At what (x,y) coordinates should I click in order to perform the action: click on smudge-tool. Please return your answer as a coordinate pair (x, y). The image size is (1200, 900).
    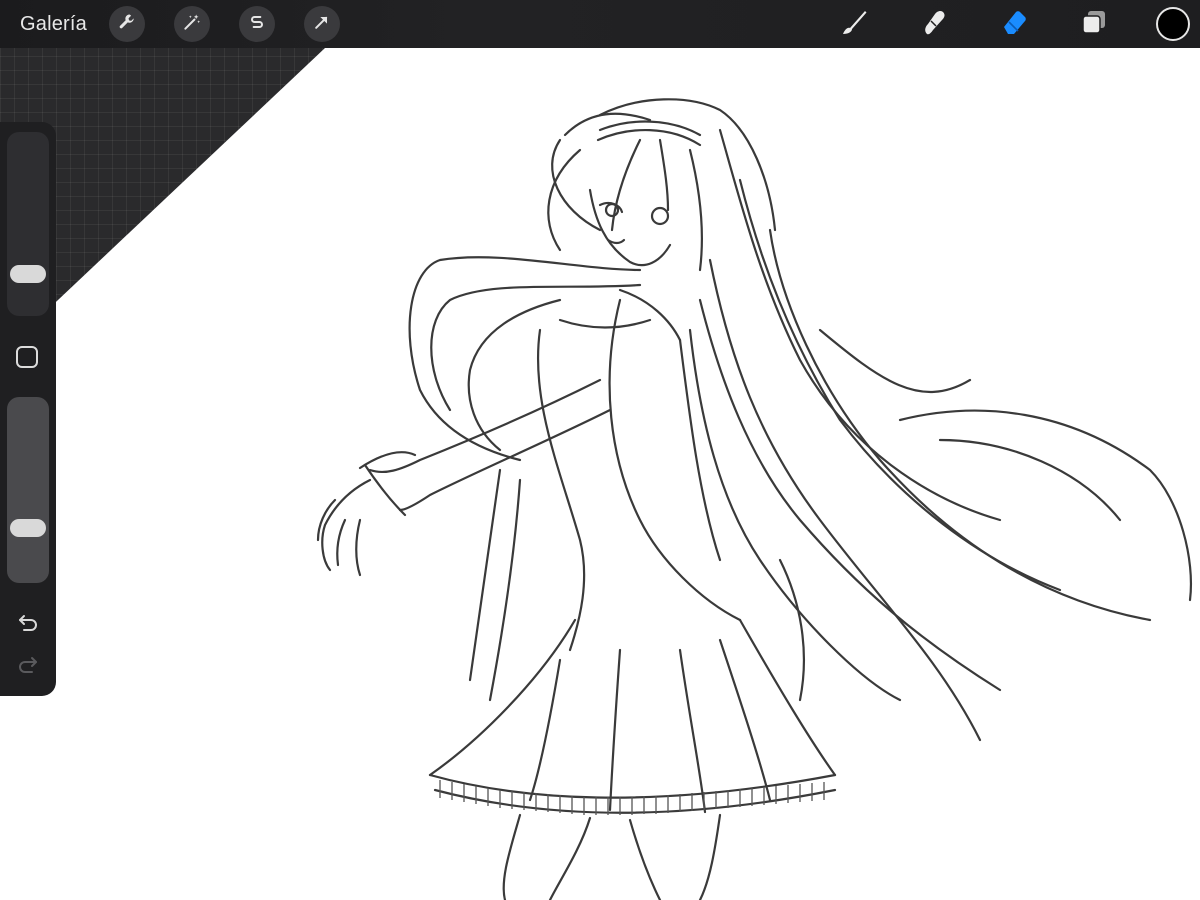
    Looking at the image, I should click on (934, 24).